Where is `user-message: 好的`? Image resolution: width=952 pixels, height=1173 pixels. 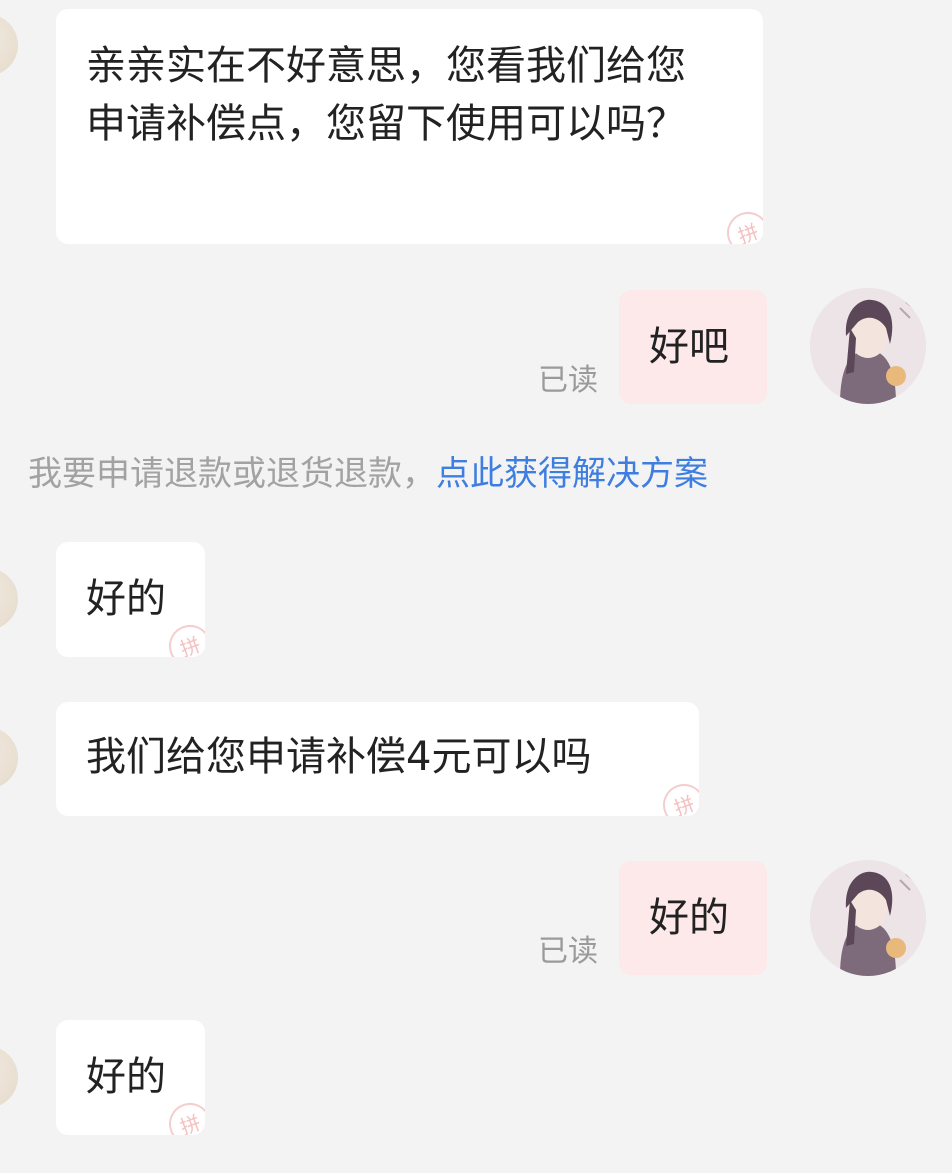
user-message: 好的 is located at coordinates (693, 918).